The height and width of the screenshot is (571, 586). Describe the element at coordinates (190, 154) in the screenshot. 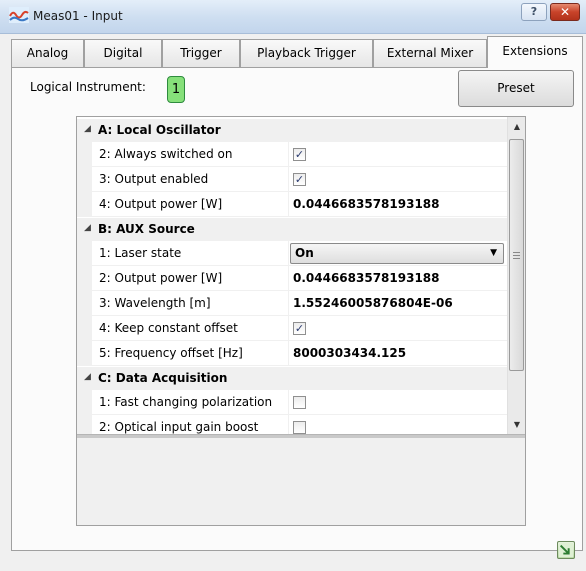

I see `property-name: 2: Always switched on` at that location.